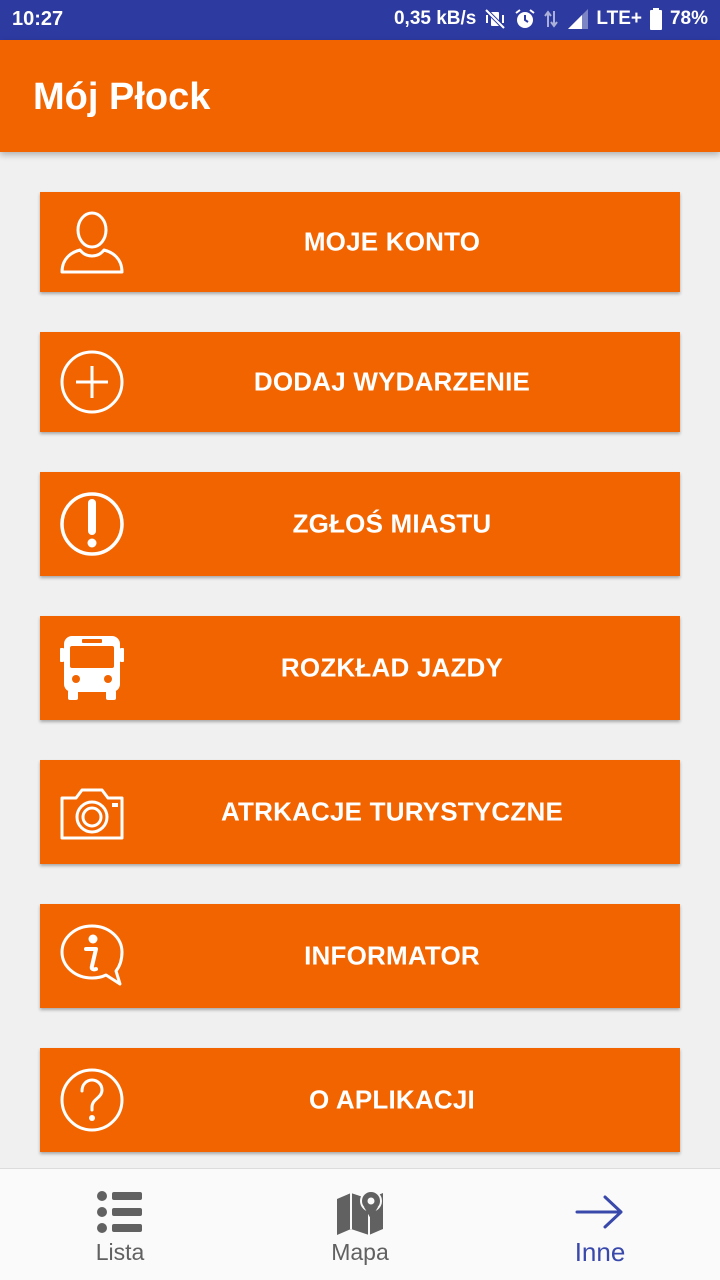  I want to click on menu-label: MOJE KONTO, so click(392, 241).